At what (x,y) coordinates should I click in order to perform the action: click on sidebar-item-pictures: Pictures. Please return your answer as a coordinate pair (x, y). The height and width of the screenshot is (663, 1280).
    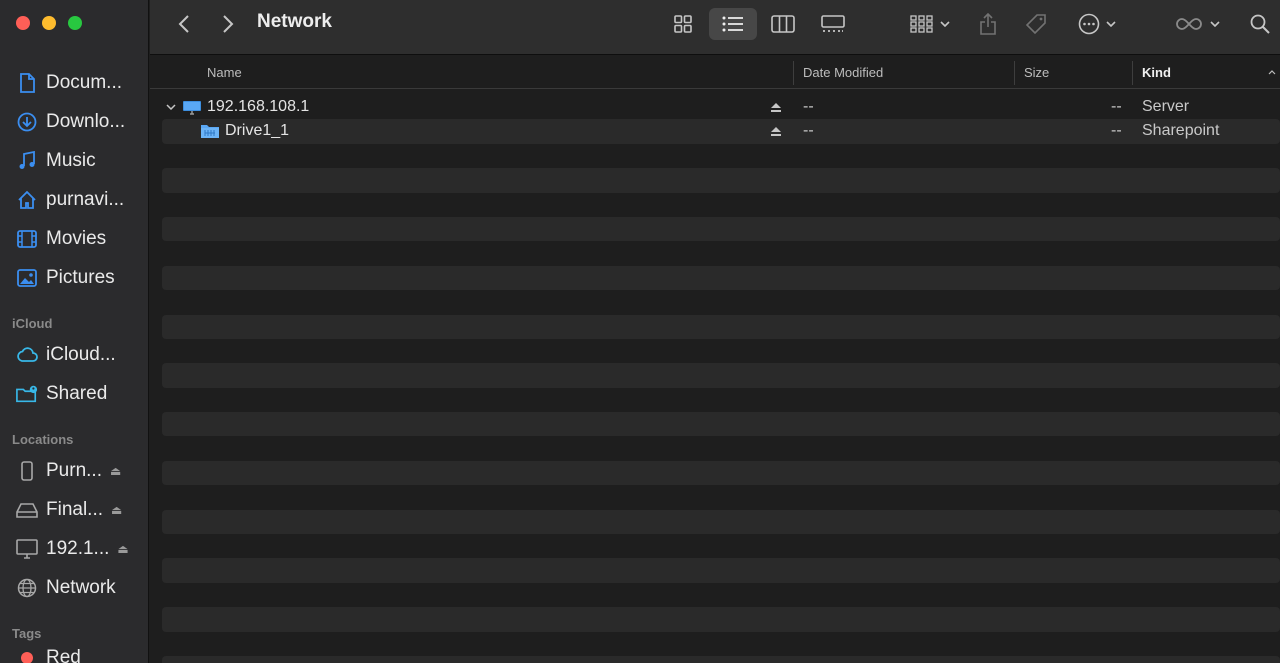
    Looking at the image, I should click on (74, 277).